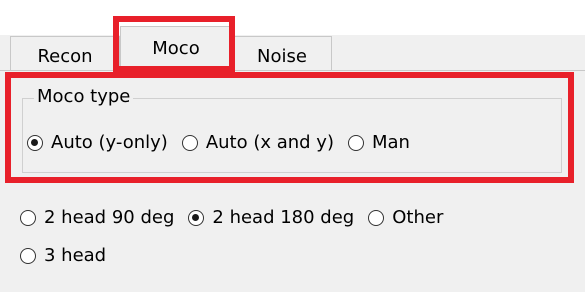  I want to click on radio-2-head-90: 2 head 90 deg, so click(97, 217).